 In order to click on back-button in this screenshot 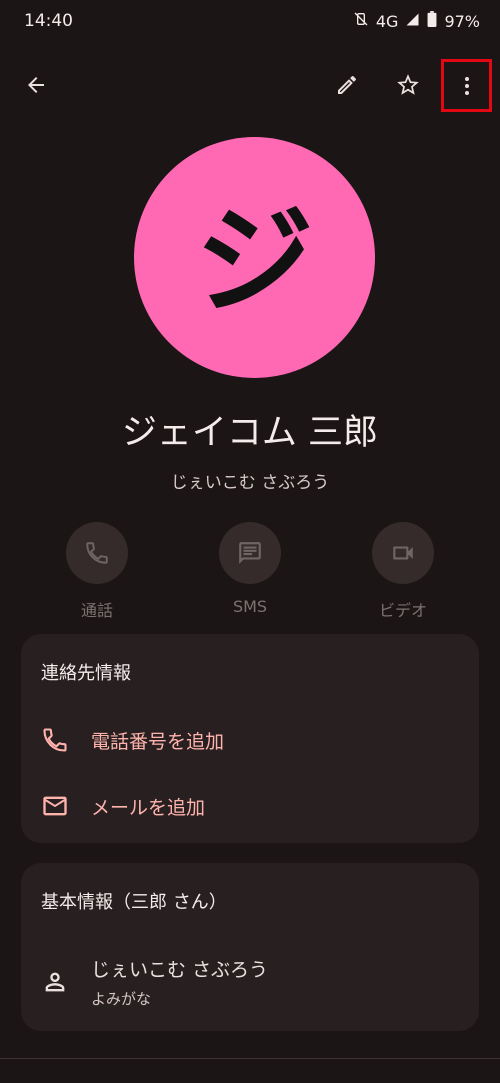, I will do `click(36, 85)`.